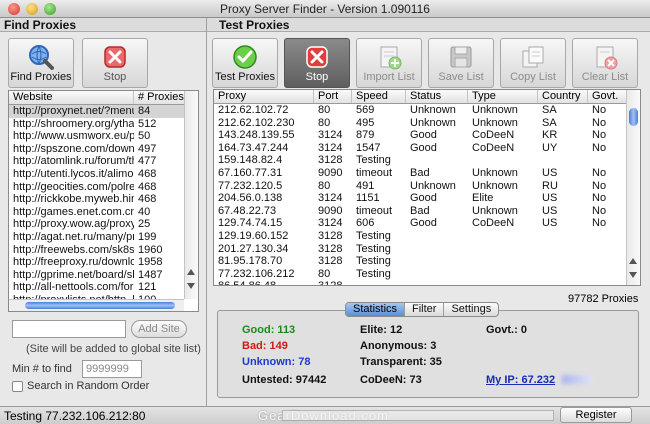  What do you see at coordinates (427, 110) in the screenshot?
I see `proxy-row: 212.62.102.72 80 569 Unknown Unknown SA No` at bounding box center [427, 110].